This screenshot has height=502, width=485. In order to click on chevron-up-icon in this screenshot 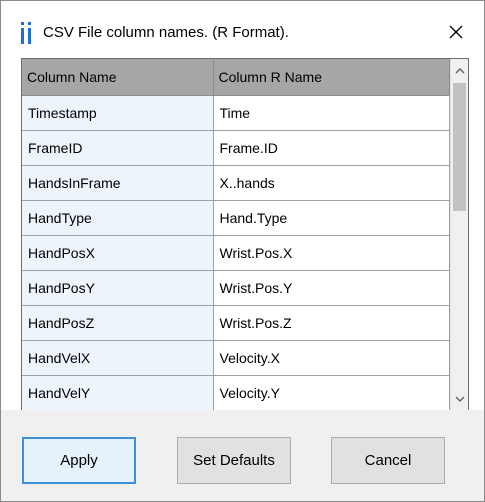, I will do `click(460, 71)`.